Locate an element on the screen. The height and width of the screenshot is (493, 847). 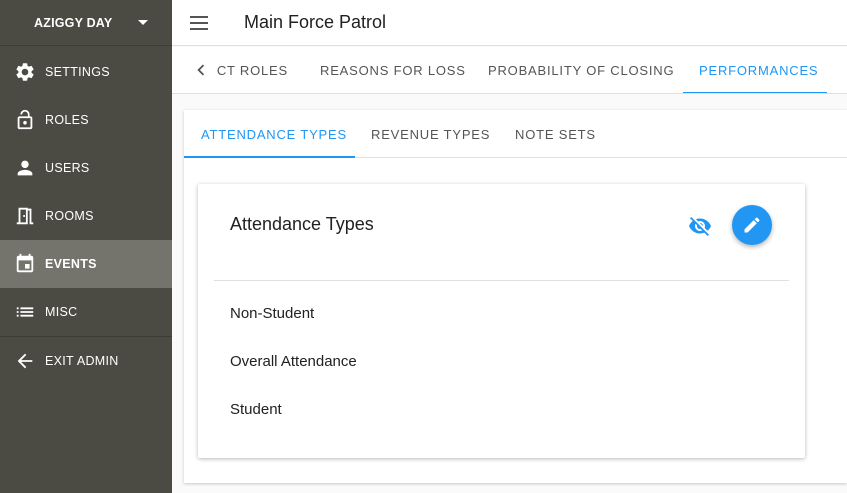
sidebar-item-label: EXIT ADMIN is located at coordinates (82, 361).